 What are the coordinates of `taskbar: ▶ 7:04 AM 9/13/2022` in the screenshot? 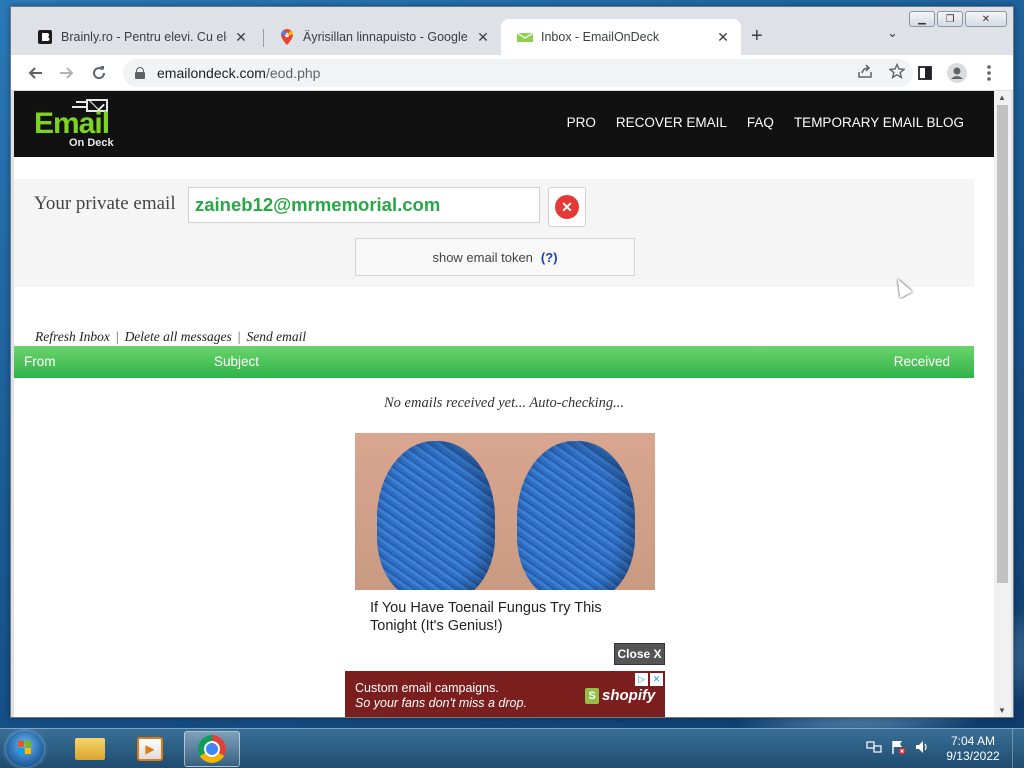 It's located at (512, 748).